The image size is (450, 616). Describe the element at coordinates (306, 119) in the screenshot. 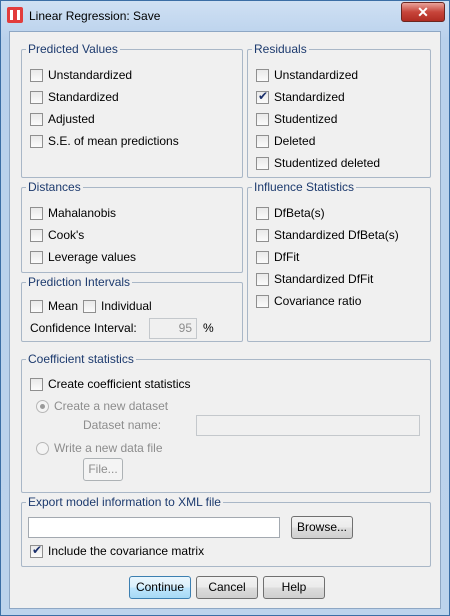

I see `option-label: Studentized` at that location.